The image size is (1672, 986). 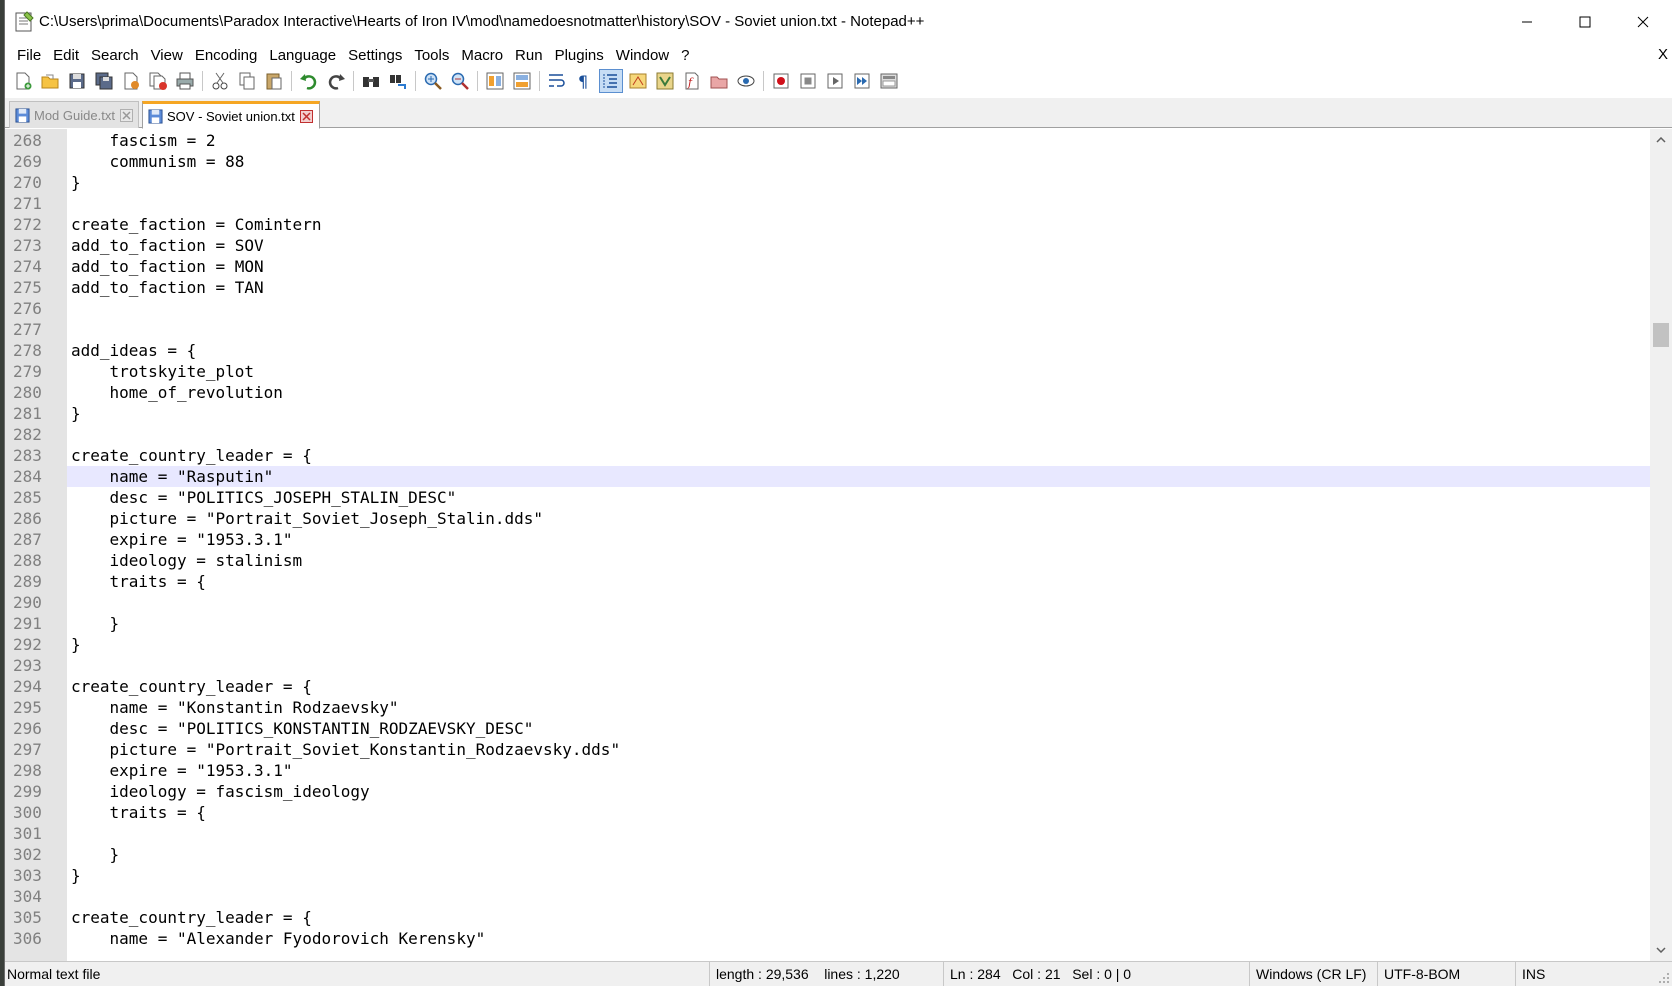 What do you see at coordinates (862, 81) in the screenshot?
I see `run-macro-multiple-icon` at bounding box center [862, 81].